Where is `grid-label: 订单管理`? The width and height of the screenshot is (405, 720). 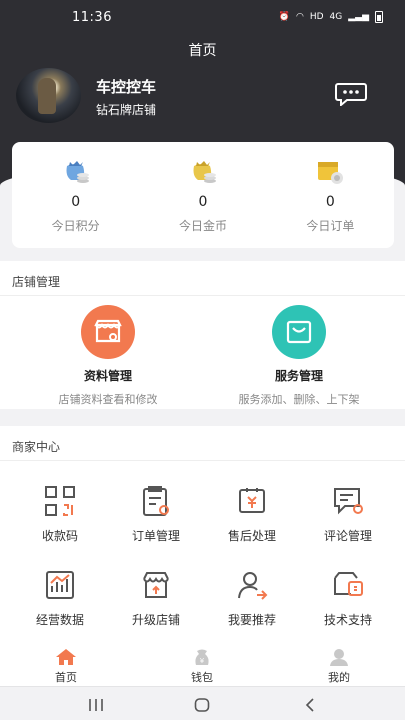 grid-label: 订单管理 is located at coordinates (155, 536).